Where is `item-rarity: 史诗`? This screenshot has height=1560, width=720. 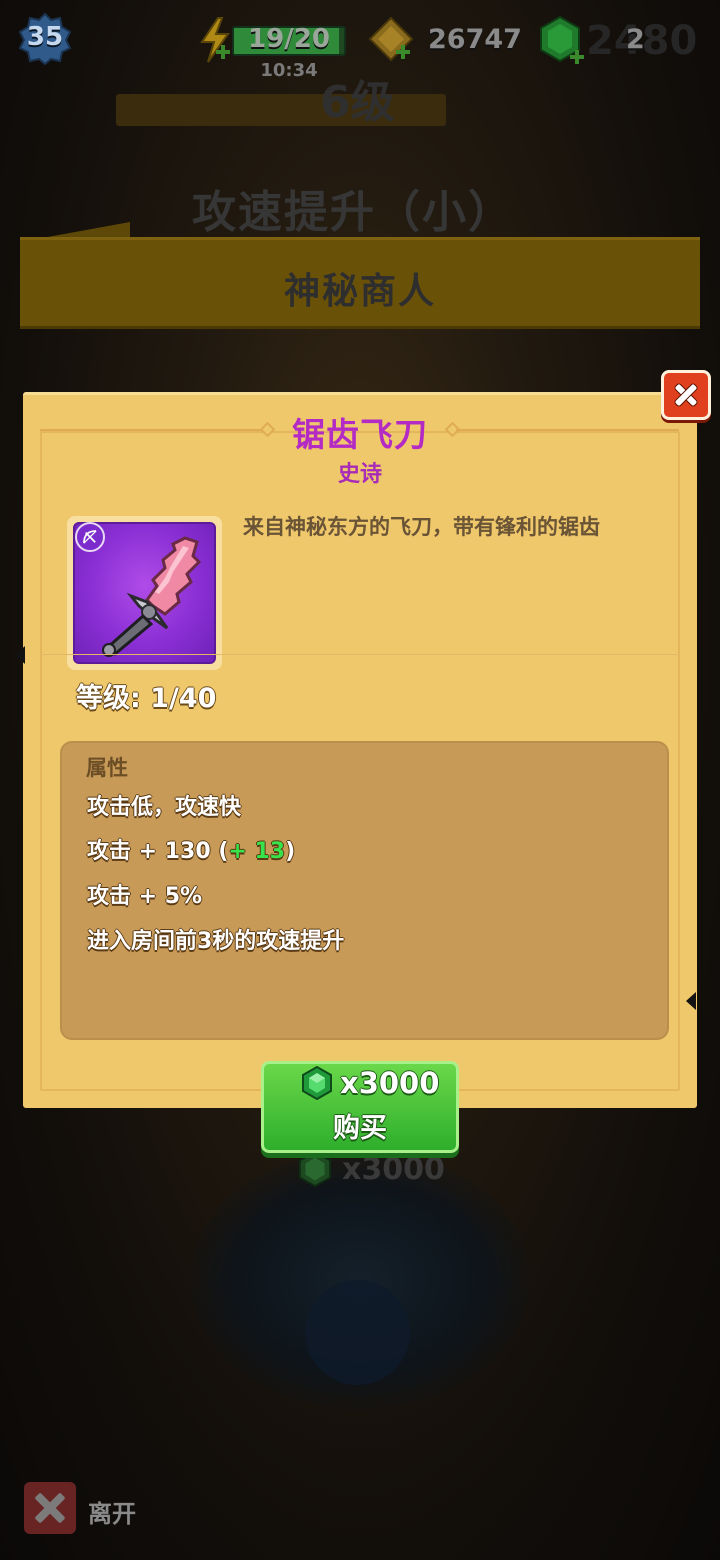 item-rarity: 史诗 is located at coordinates (359, 474).